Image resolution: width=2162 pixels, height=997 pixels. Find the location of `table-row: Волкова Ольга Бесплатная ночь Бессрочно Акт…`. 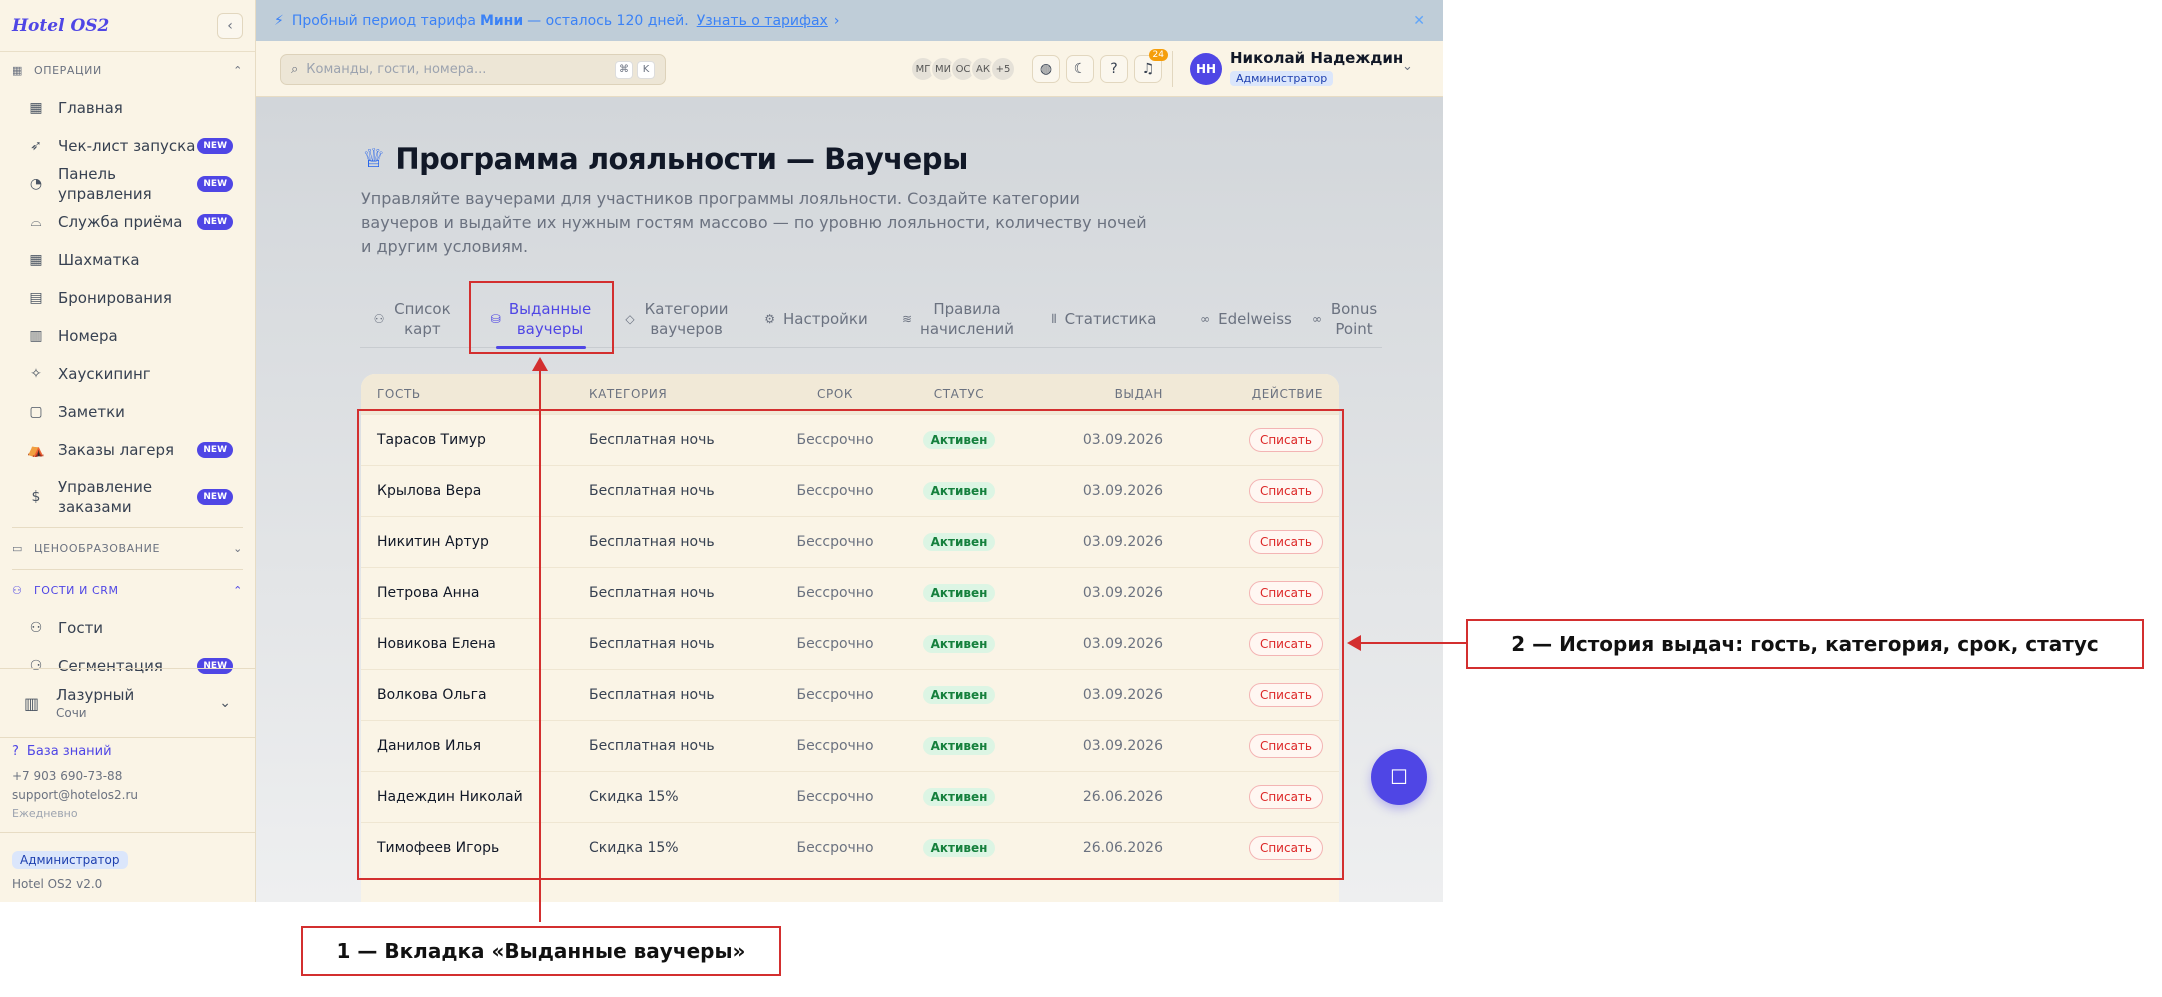

table-row: Волкова Ольга Бесплатная ночь Бессрочно Акт… is located at coordinates (850, 694).